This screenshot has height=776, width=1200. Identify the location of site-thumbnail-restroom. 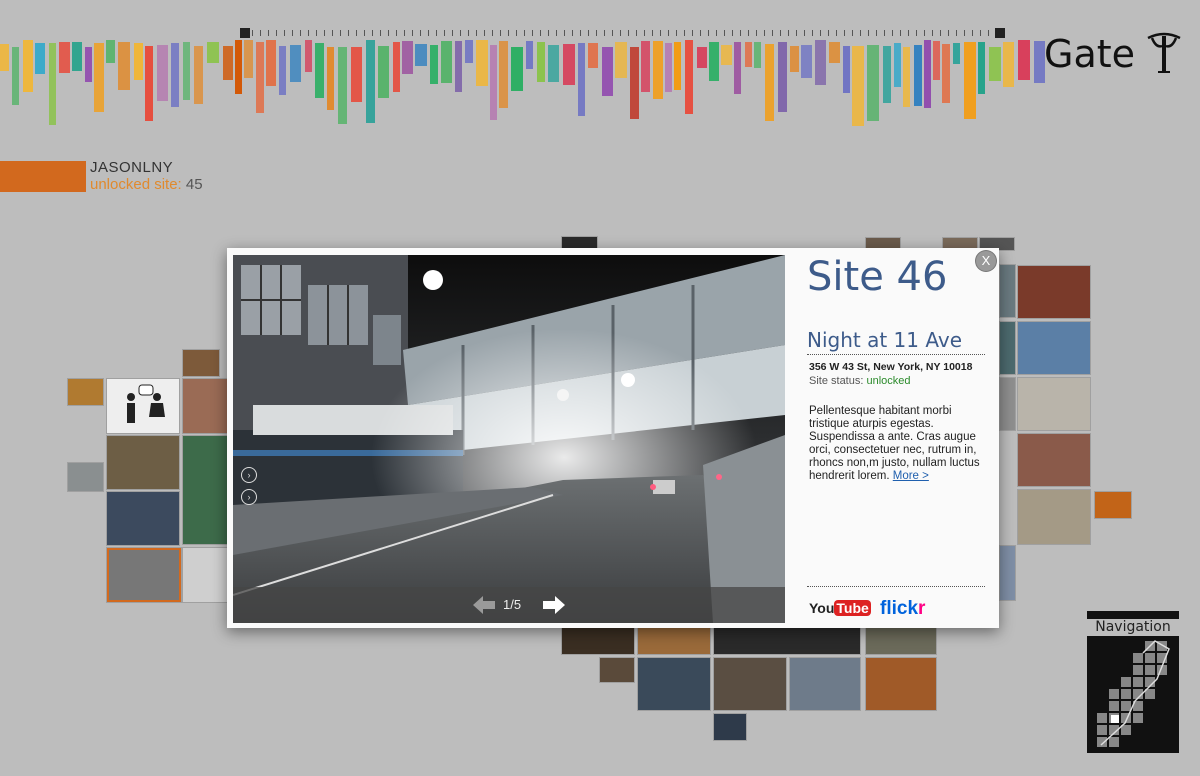
(143, 406).